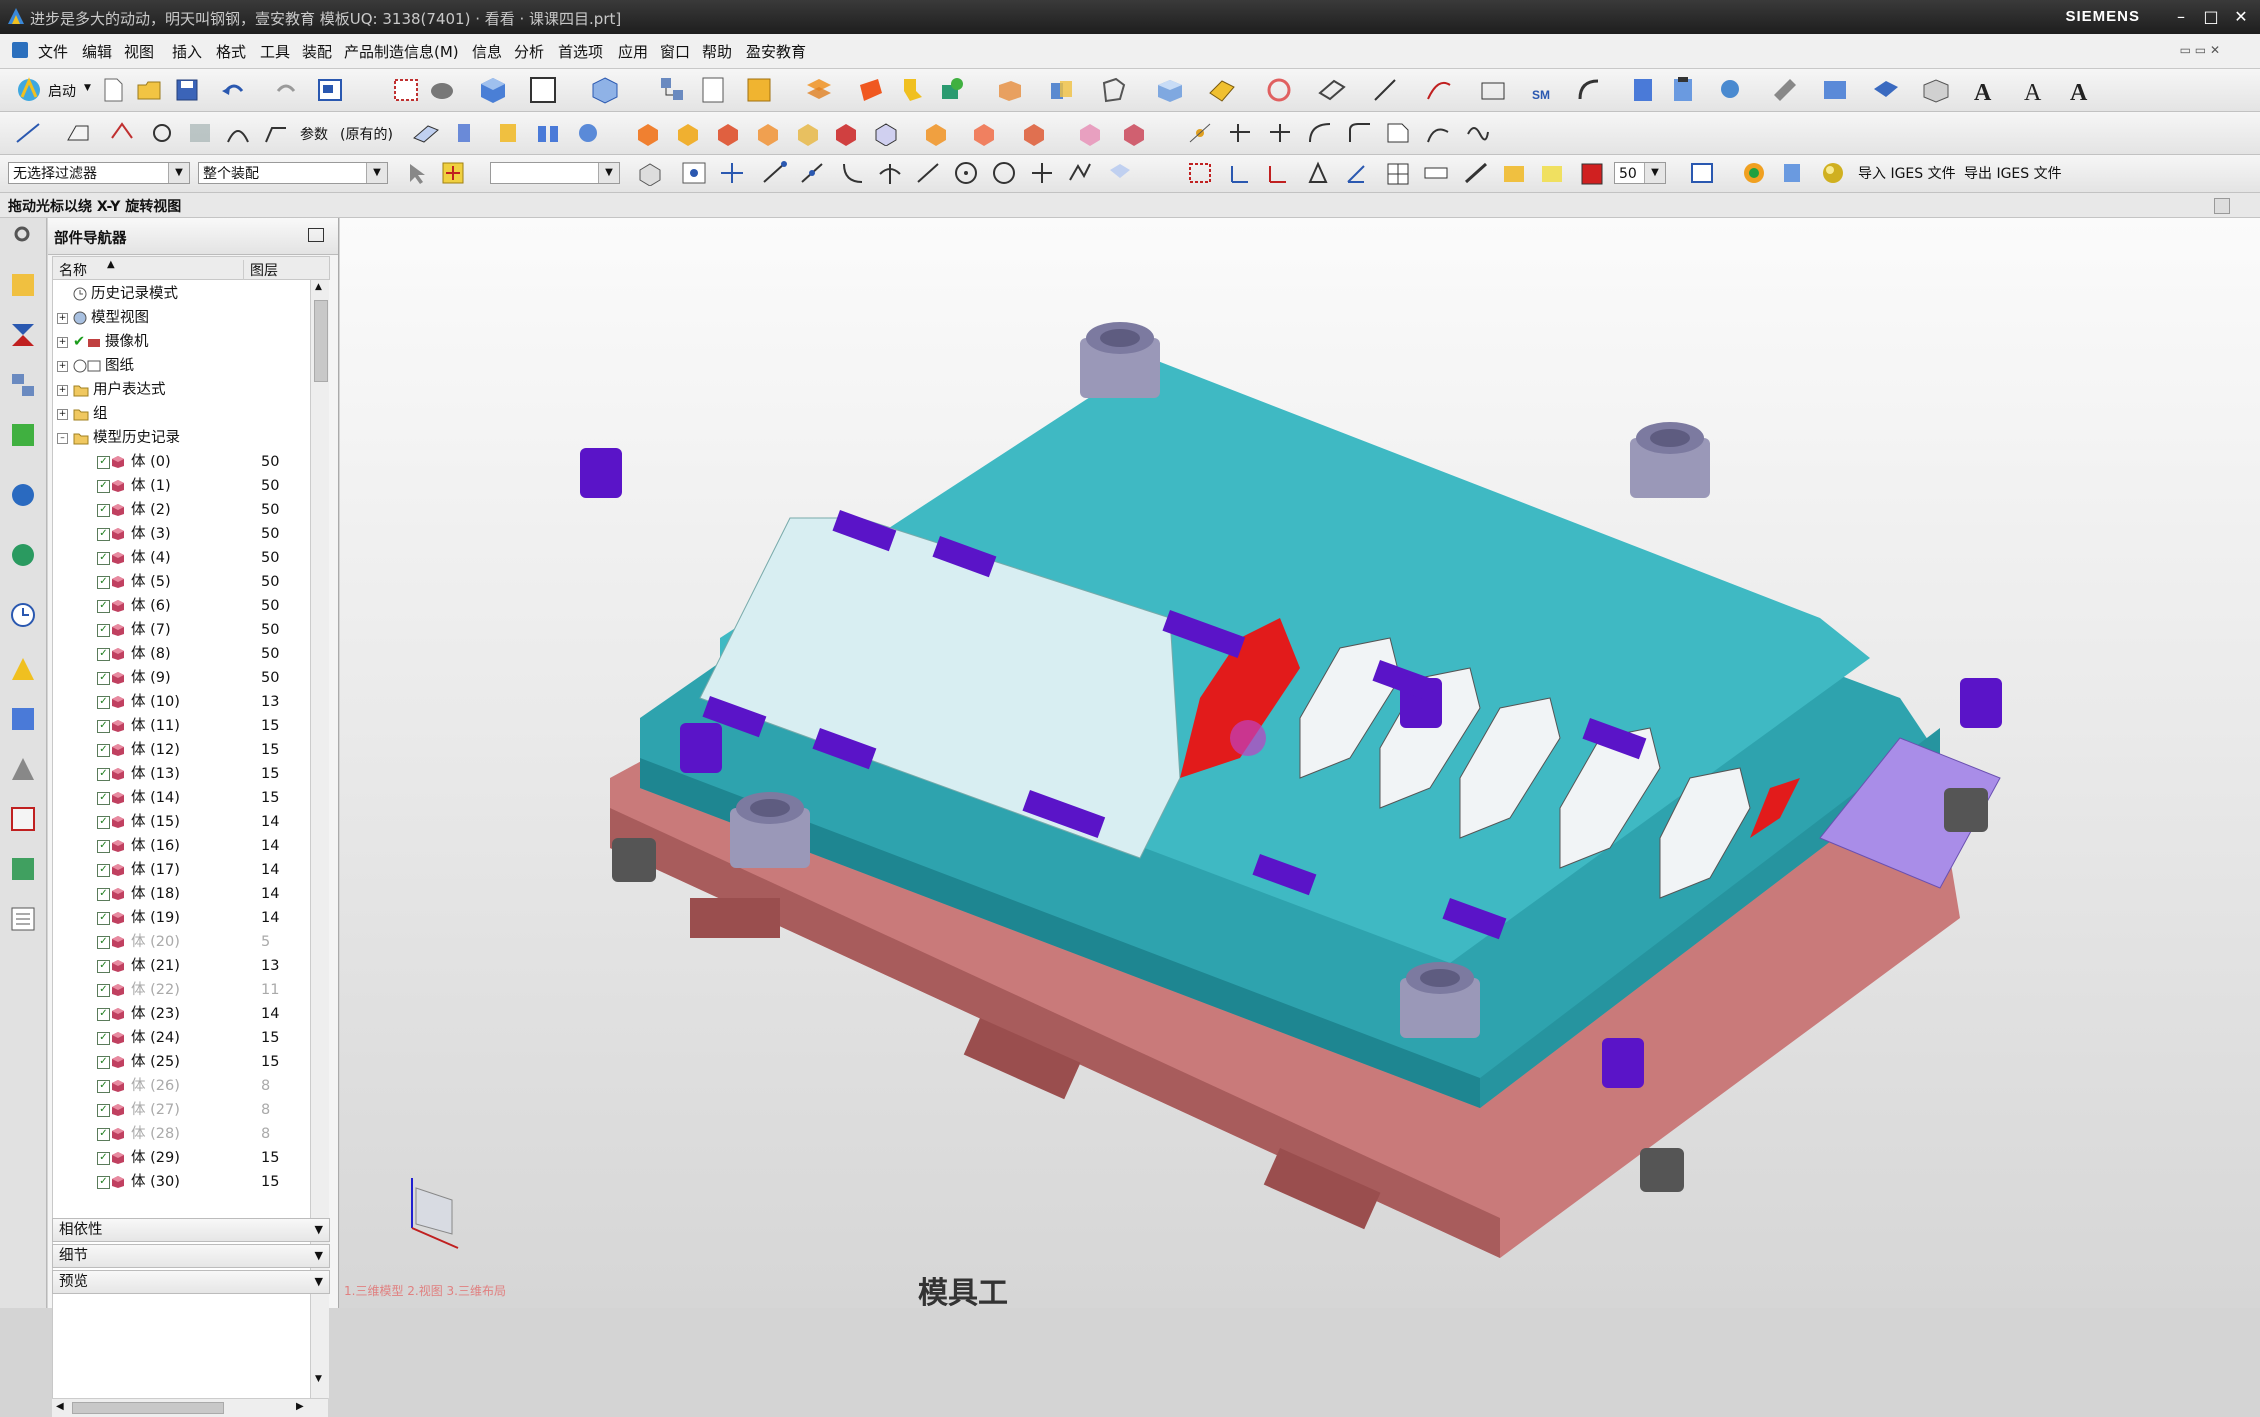 The image size is (2260, 1417). What do you see at coordinates (688, 133) in the screenshot?
I see `subtract-icon` at bounding box center [688, 133].